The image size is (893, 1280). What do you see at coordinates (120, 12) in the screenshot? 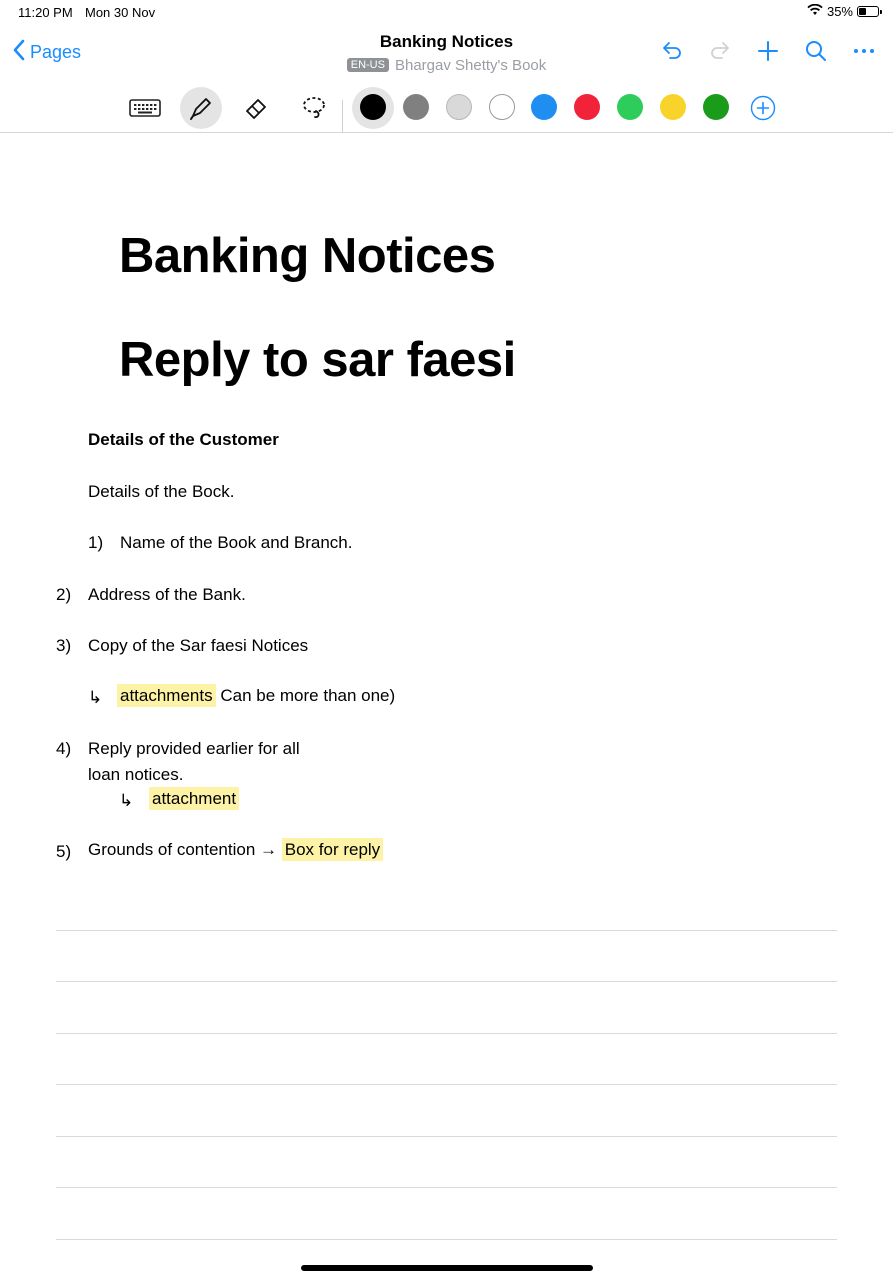
I see `status-date: Mon 30 Nov` at bounding box center [120, 12].